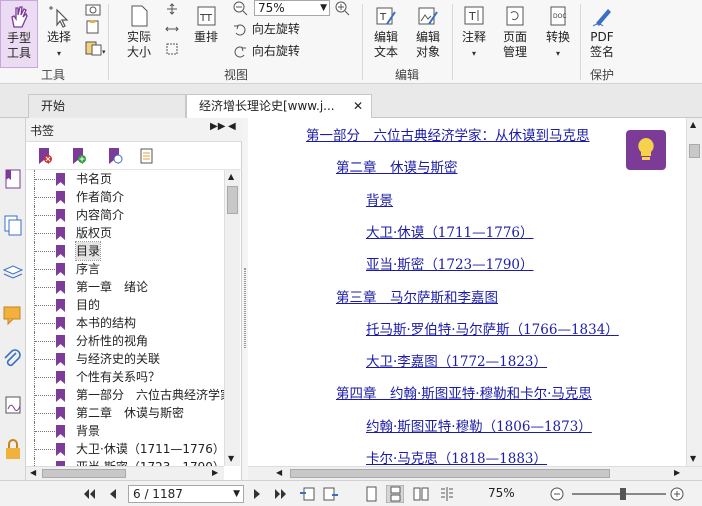 This screenshot has width=702, height=506. Describe the element at coordinates (129, 233) in the screenshot. I see `bookmark-item: 版权页` at that location.